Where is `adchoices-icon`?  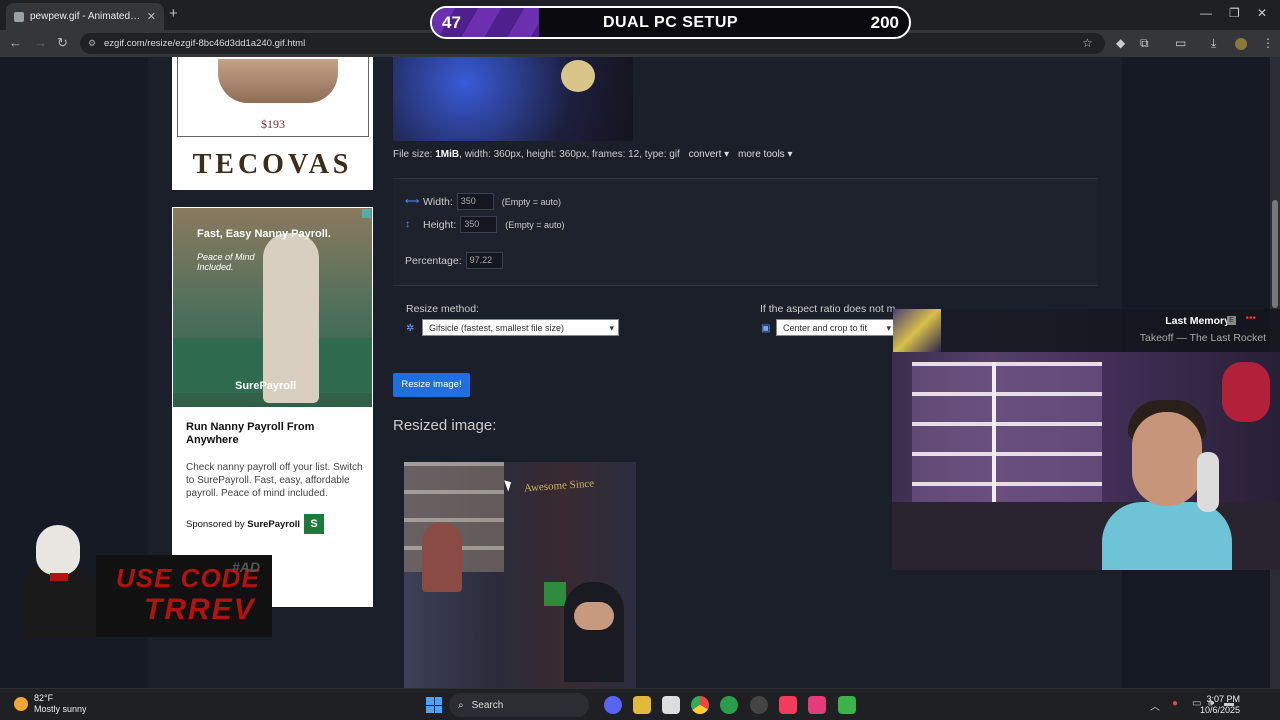 adchoices-icon is located at coordinates (366, 213).